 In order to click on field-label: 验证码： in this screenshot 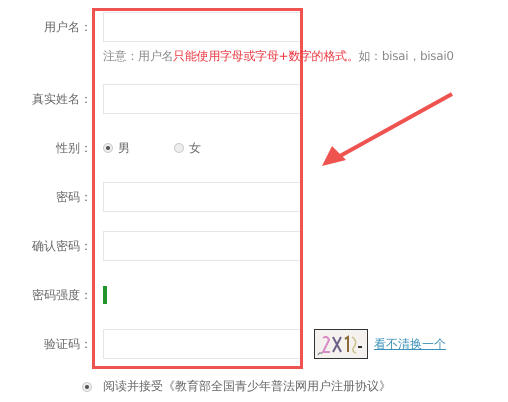, I will do `click(67, 344)`.